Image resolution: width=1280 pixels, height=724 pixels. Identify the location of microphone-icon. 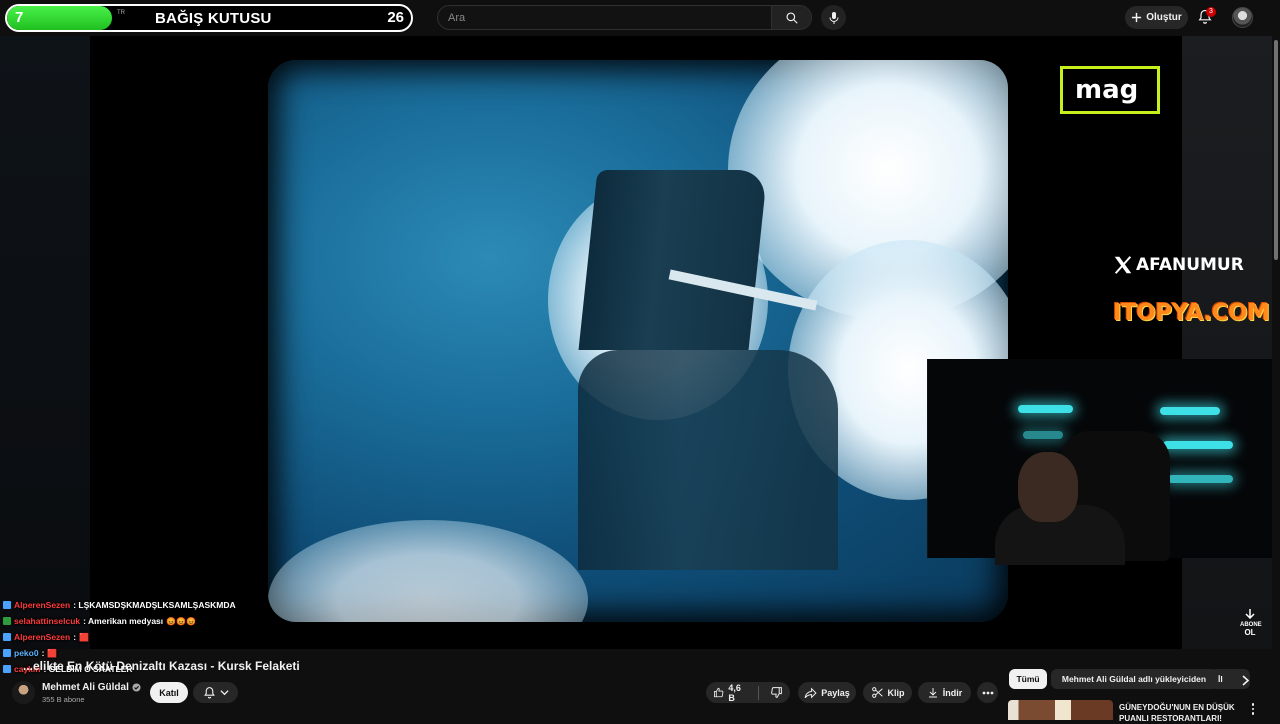
(833, 17).